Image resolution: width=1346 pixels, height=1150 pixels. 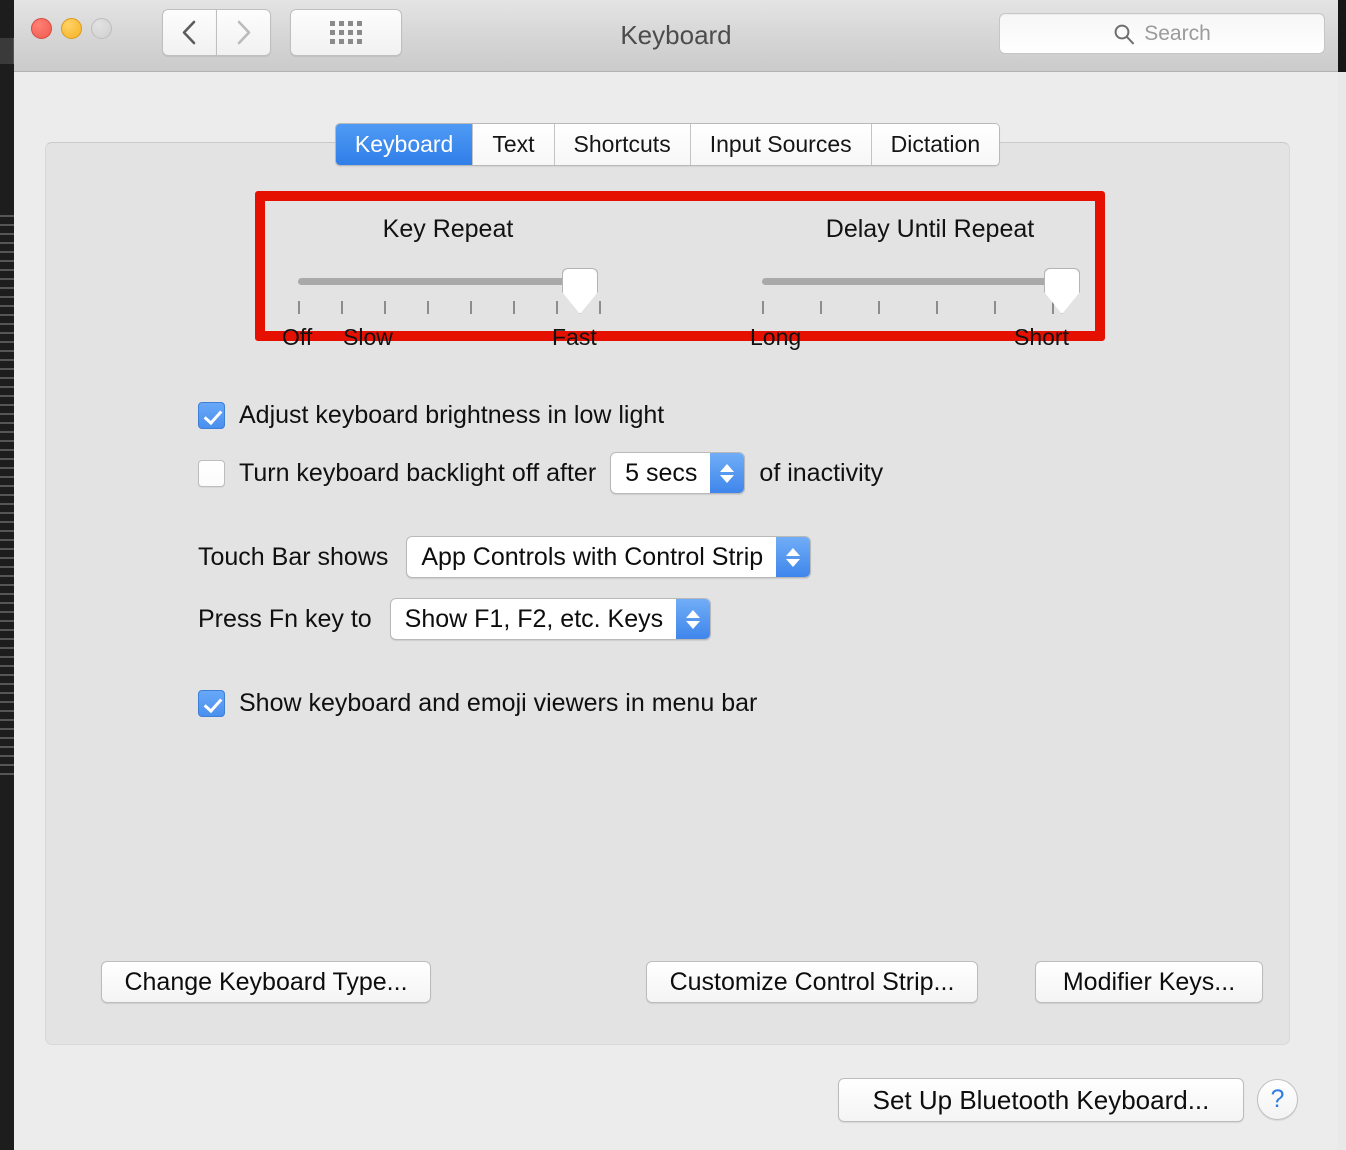 I want to click on background-right-panel, so click(x=1341, y=611).